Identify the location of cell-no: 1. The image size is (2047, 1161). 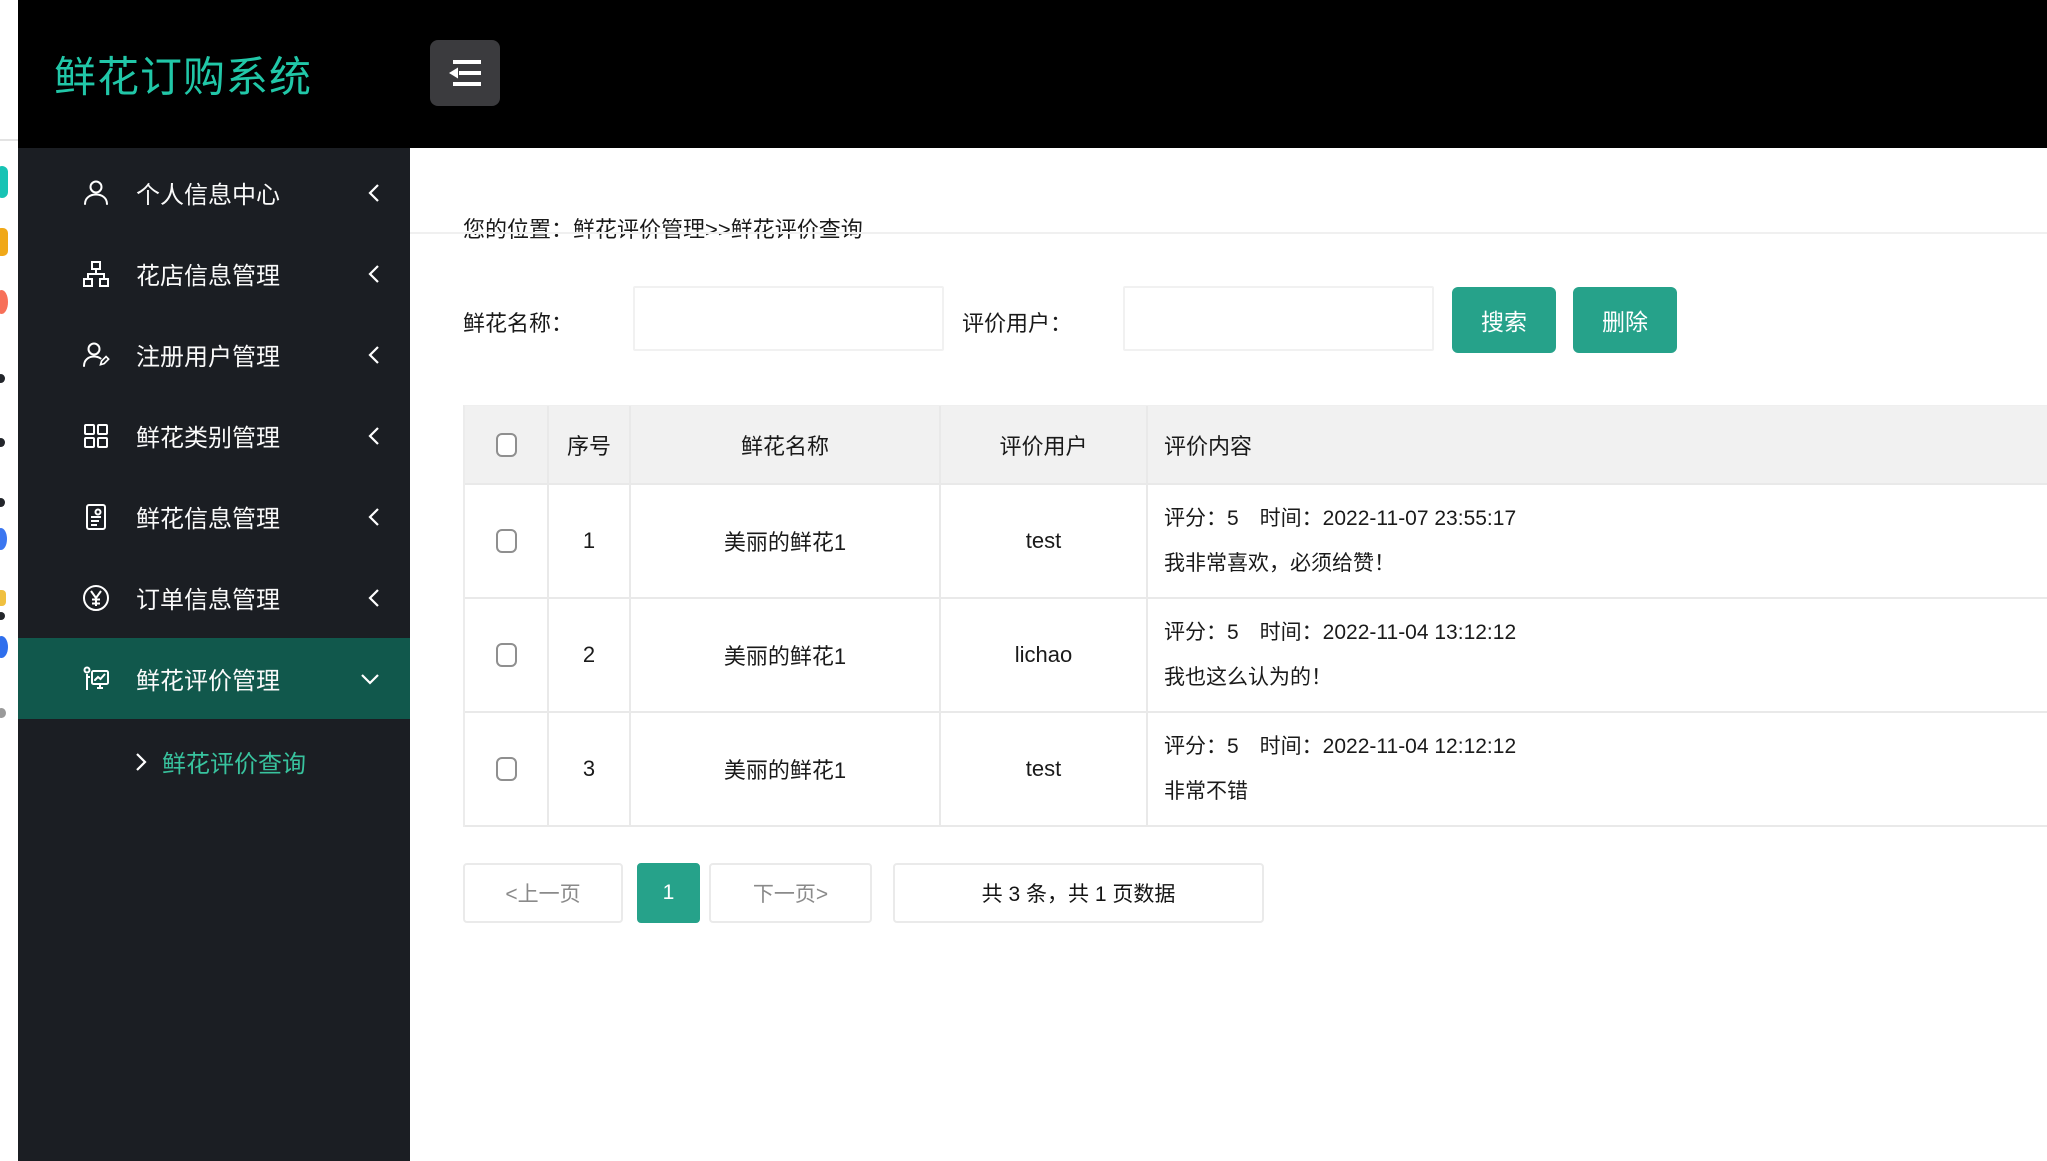
(590, 541).